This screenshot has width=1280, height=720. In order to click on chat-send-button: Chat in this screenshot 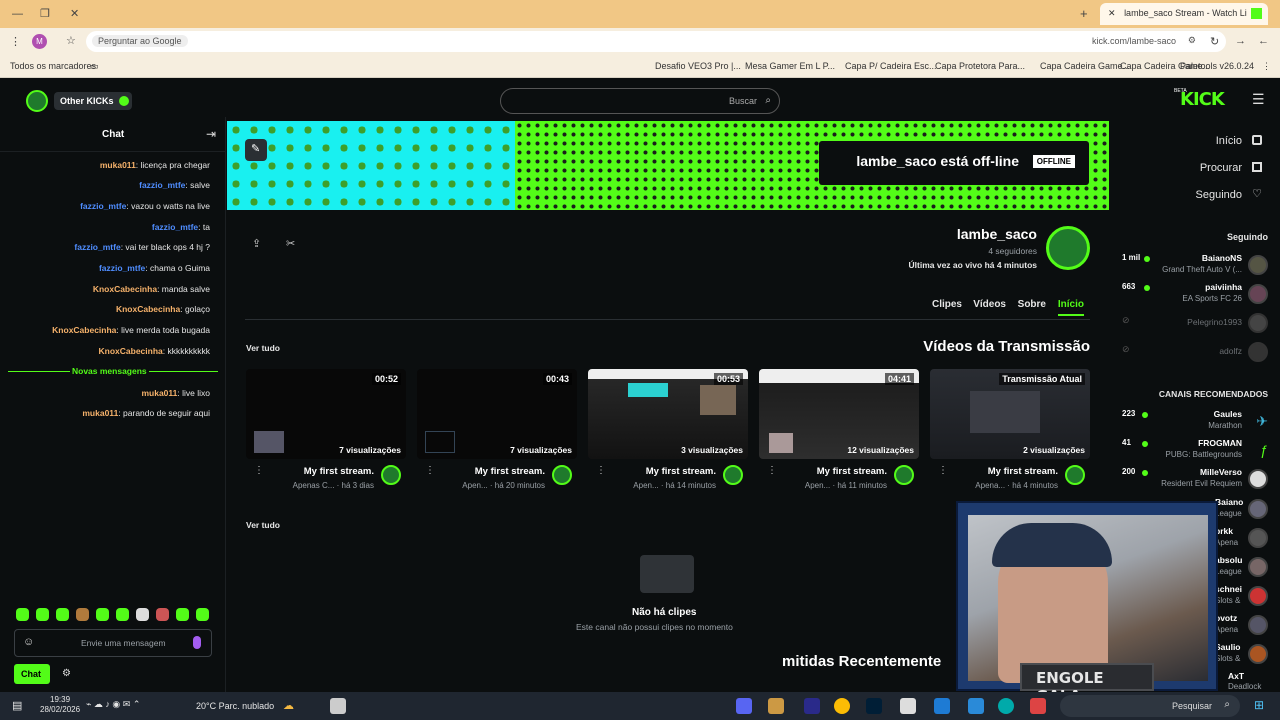, I will do `click(32, 674)`.